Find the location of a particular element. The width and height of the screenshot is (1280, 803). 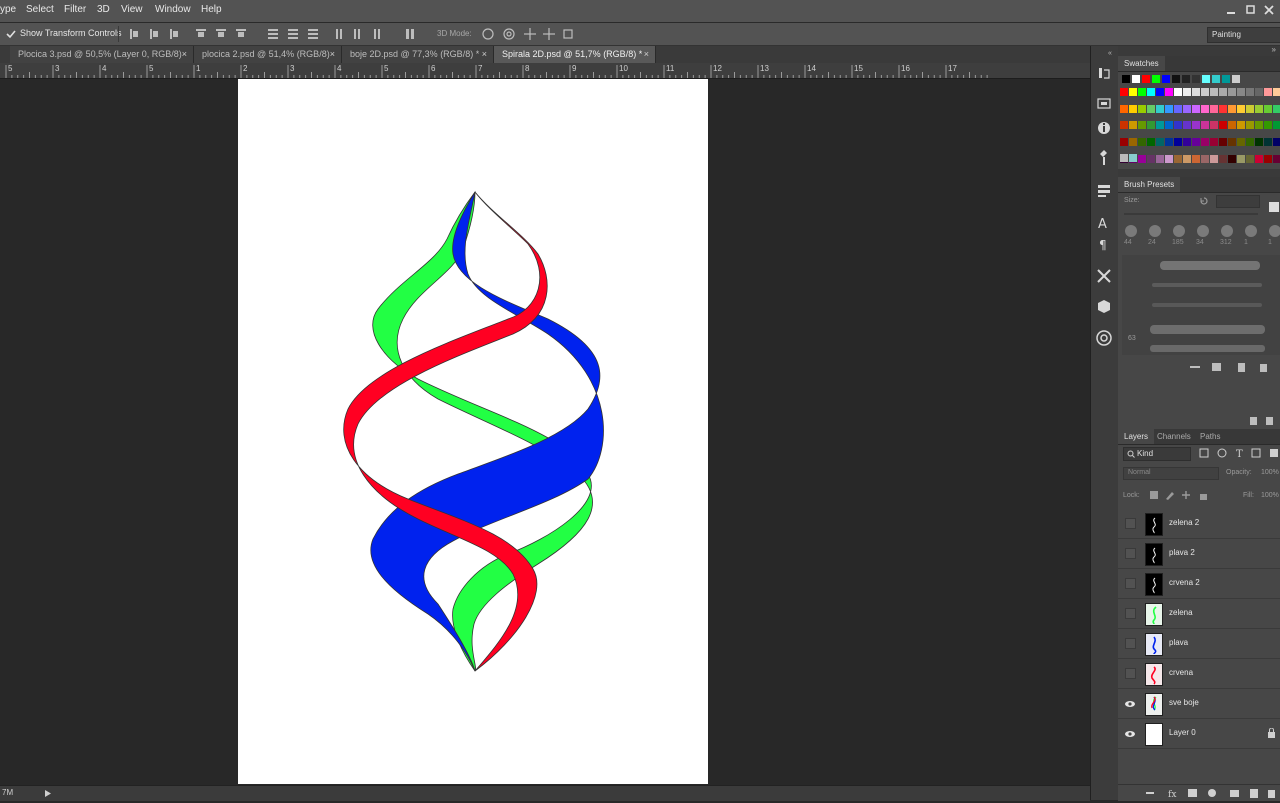

brush-panel-menu-icon is located at coordinates (1274, 207).